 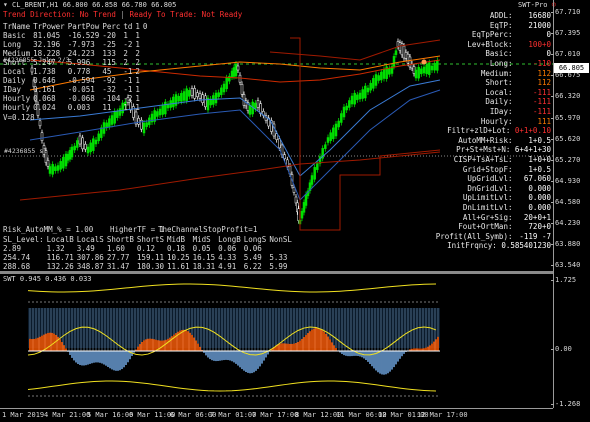 What do you see at coordinates (109, 35) in the screenshot?
I see `tr-table-cell: -20` at bounding box center [109, 35].